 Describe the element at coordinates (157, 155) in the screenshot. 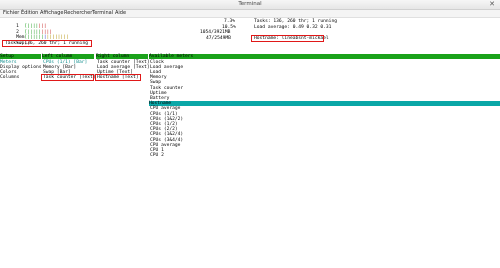

I see `available-meter-item: CPU 2` at that location.